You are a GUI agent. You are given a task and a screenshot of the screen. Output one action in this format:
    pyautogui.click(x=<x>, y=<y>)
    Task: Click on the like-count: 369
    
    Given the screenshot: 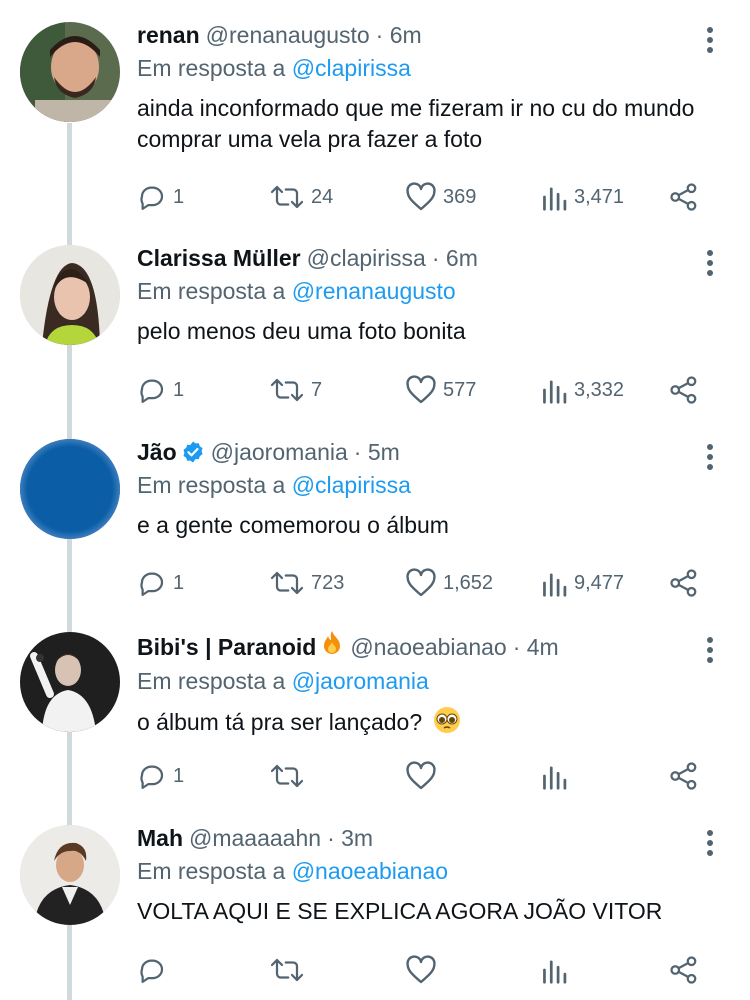 What is the action you would take?
    pyautogui.click(x=460, y=196)
    